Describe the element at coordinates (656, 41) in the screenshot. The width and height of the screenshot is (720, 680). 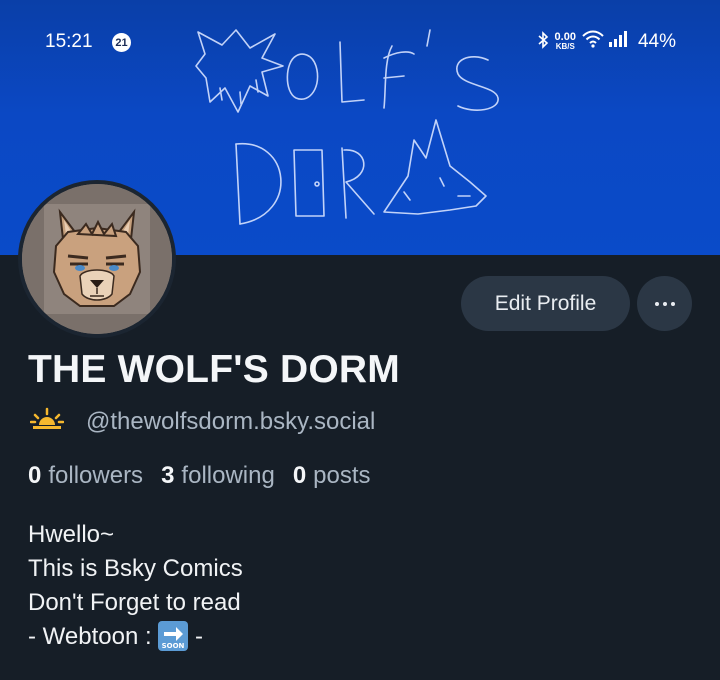
I see `battery-level: 44%` at that location.